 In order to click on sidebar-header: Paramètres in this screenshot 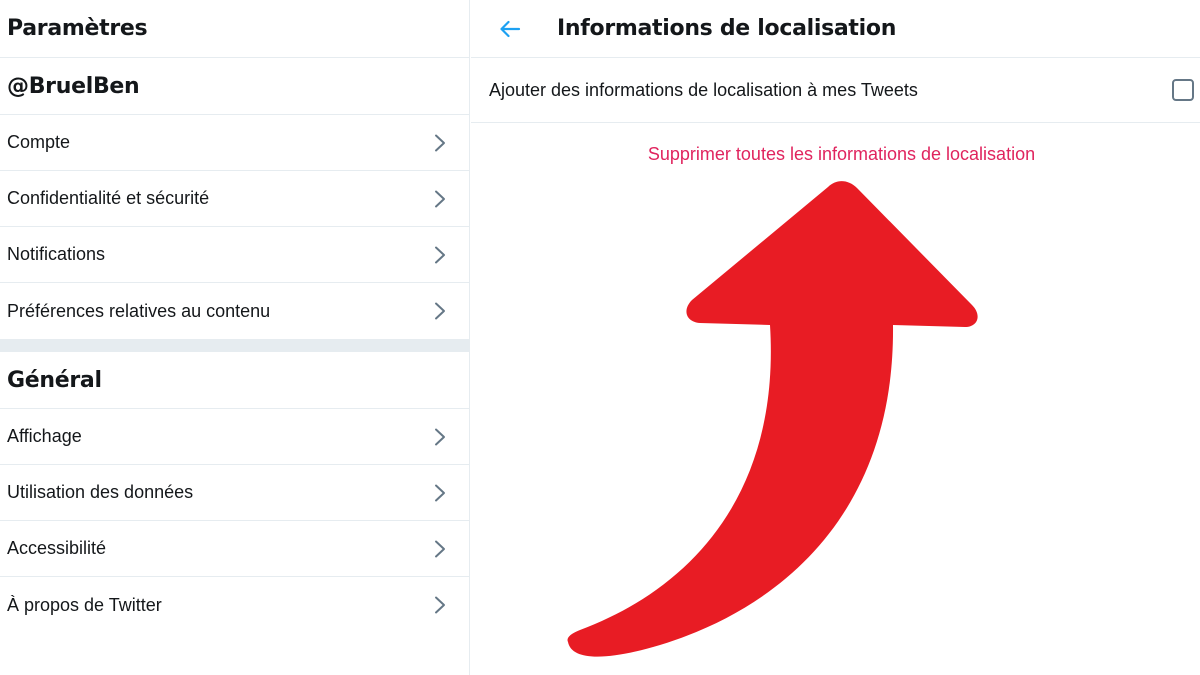, I will do `click(234, 29)`.